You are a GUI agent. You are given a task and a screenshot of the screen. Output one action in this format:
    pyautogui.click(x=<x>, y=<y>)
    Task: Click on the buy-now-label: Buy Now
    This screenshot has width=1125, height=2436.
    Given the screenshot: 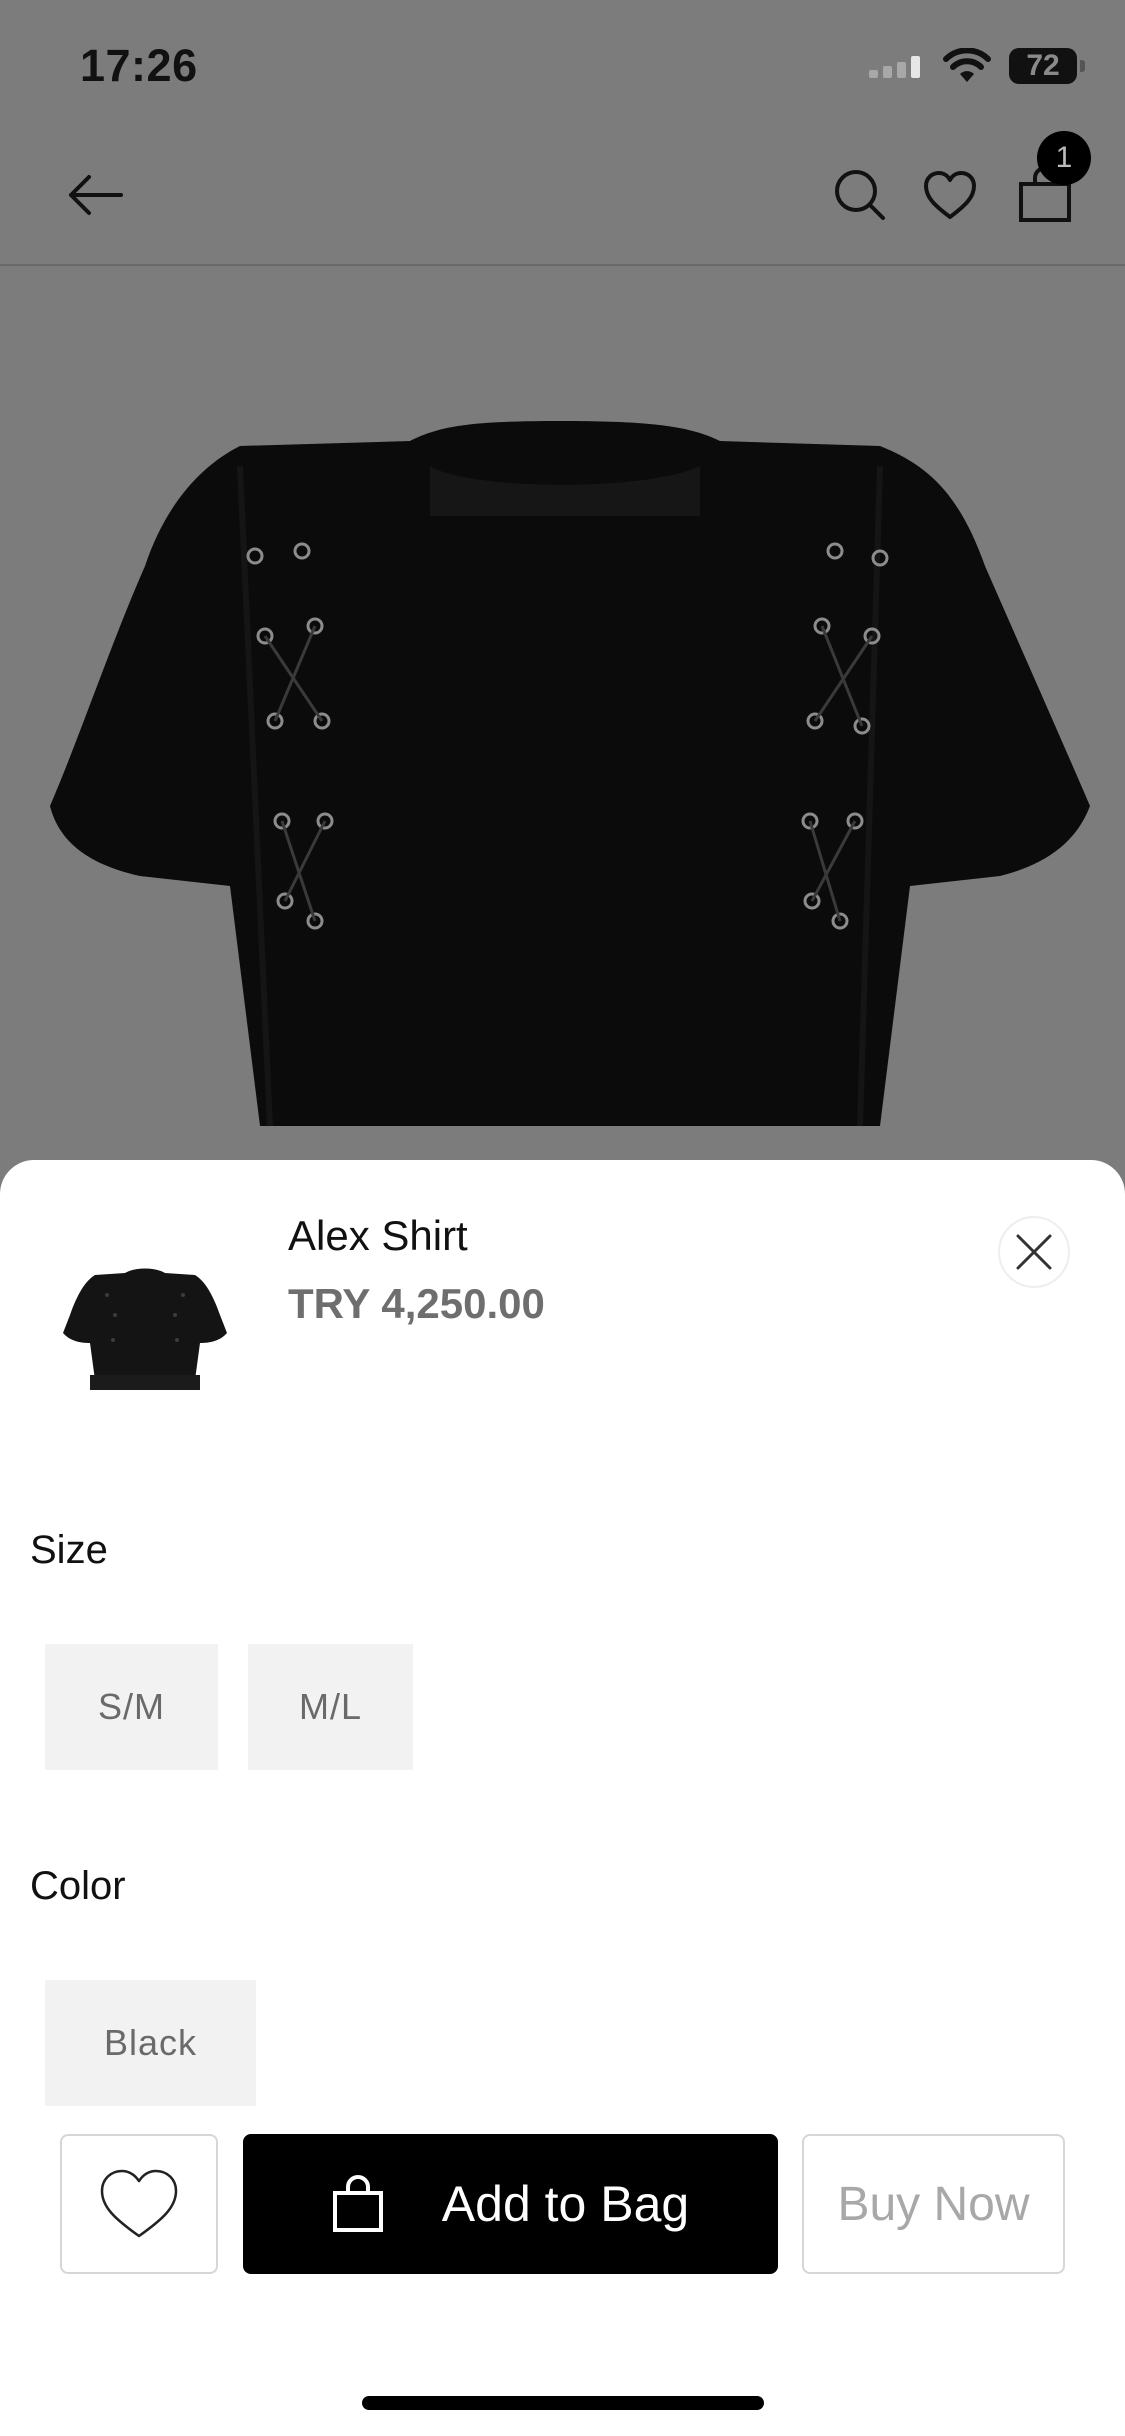 What is the action you would take?
    pyautogui.click(x=933, y=2204)
    